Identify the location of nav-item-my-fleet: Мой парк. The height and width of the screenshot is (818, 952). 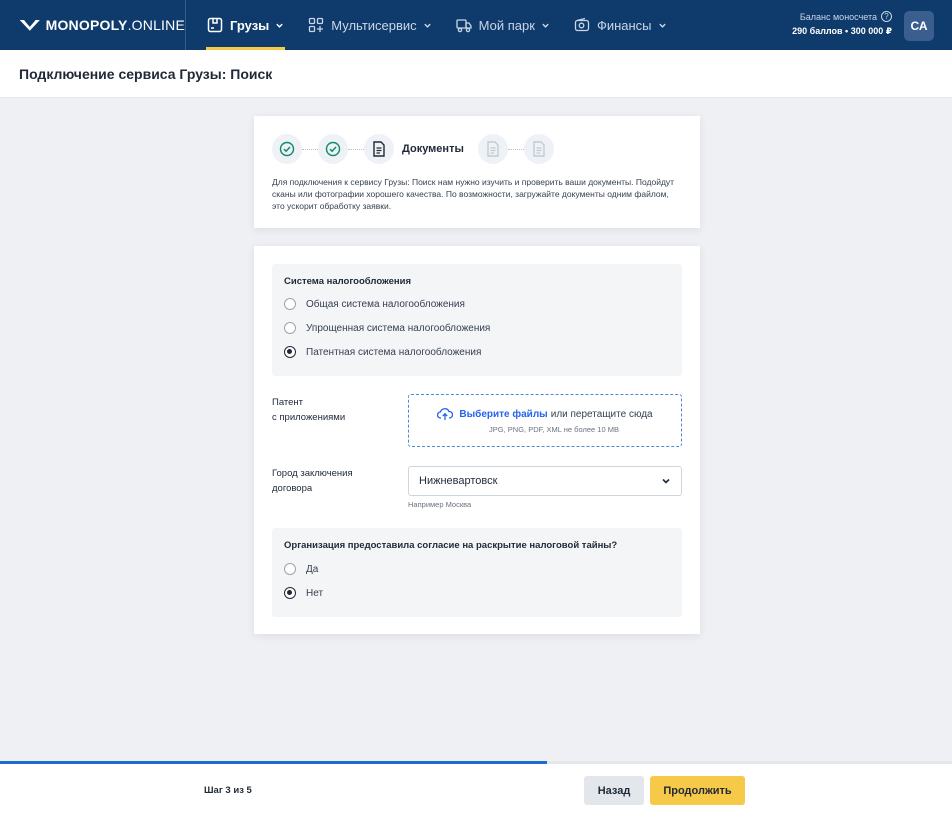
(503, 25).